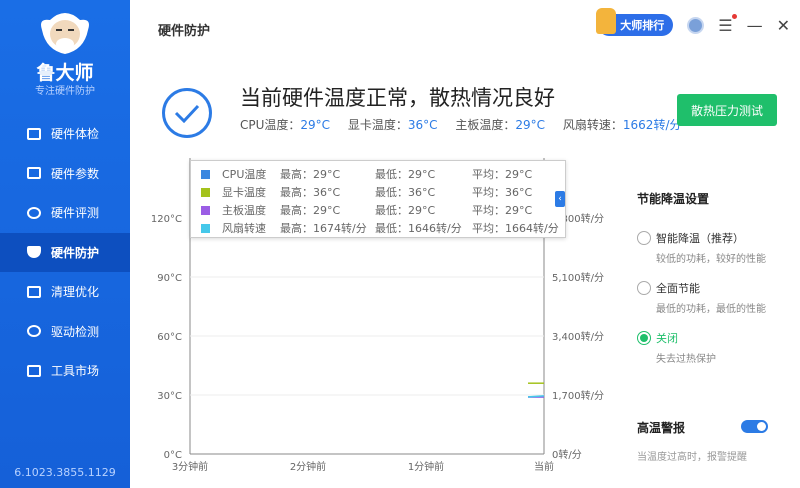 The width and height of the screenshot is (800, 488). I want to click on alarm-desc: 当温度过高时，报警提醒, so click(692, 457).